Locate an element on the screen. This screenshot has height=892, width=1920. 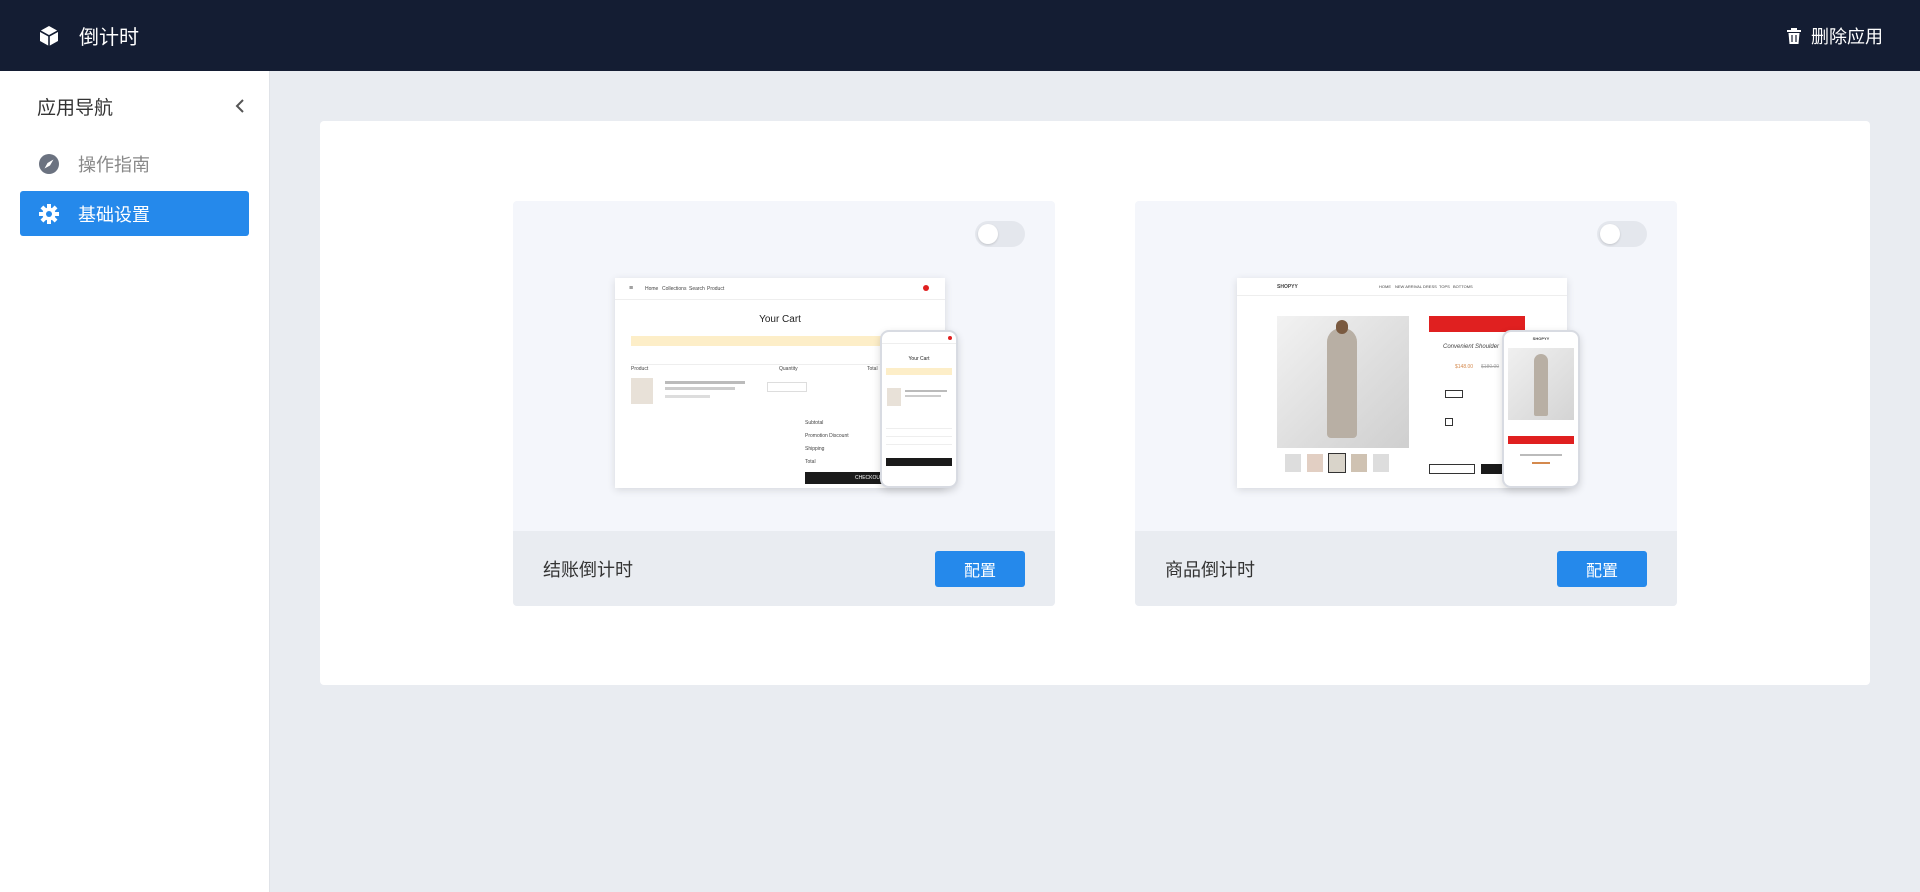
mock-nav-new-arrival: NEW ARRIVAL is located at coordinates (1409, 286).